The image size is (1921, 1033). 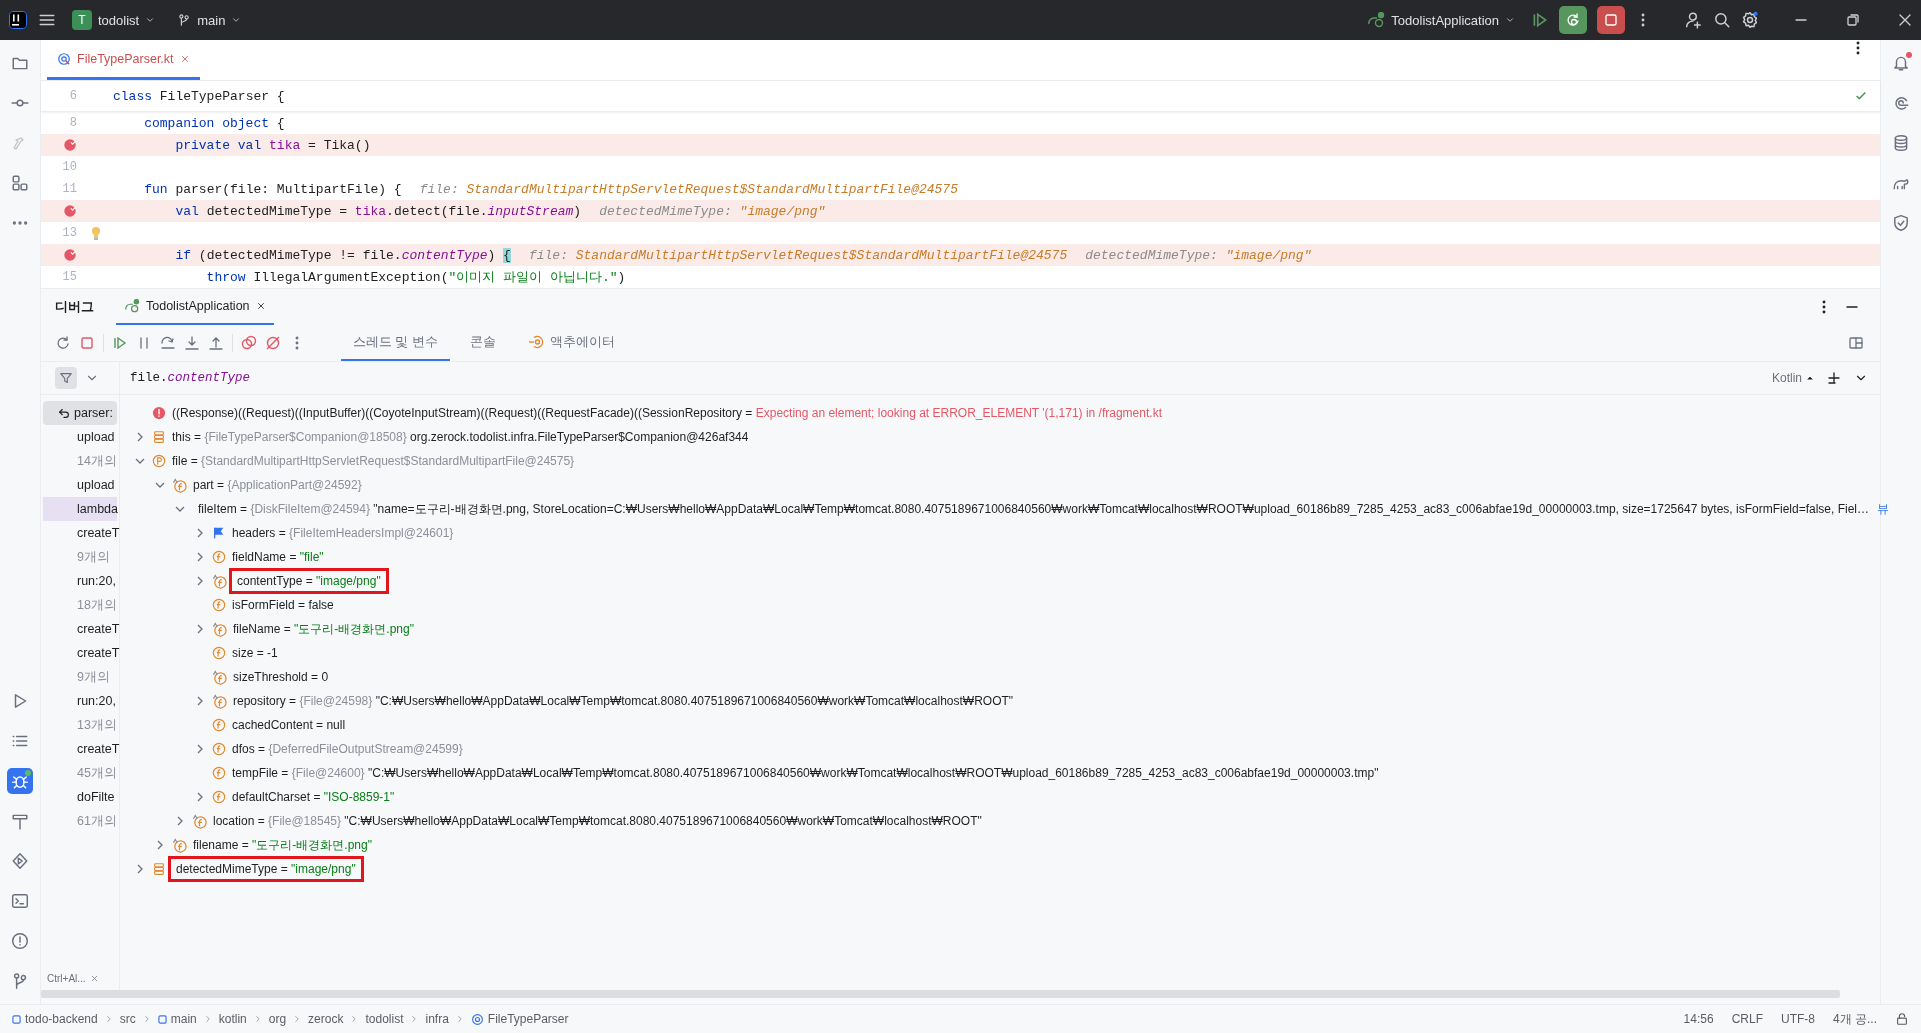 I want to click on variable-entry: fieldName = "file", so click(x=278, y=557).